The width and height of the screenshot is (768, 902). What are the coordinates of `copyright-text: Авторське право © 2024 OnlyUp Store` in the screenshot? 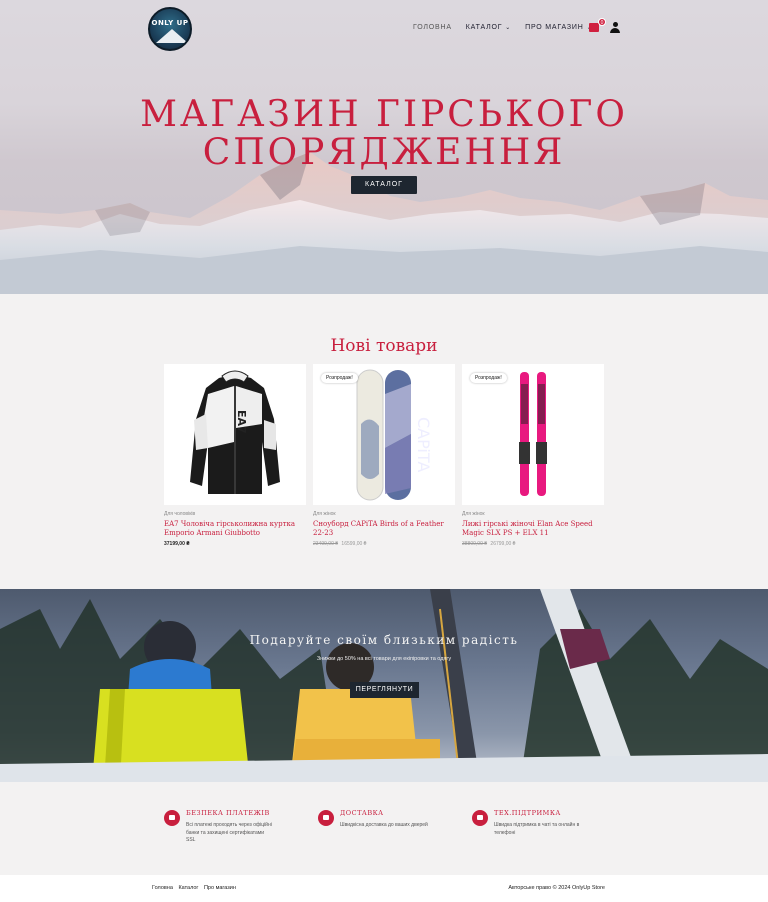 It's located at (556, 888).